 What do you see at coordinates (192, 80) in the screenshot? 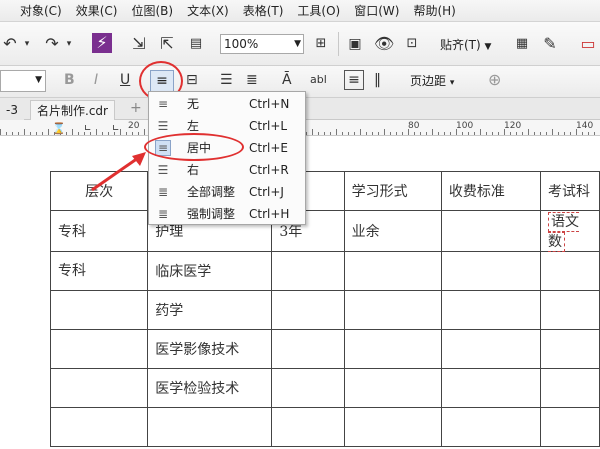
I see `text-frame-icon: ⊟` at bounding box center [192, 80].